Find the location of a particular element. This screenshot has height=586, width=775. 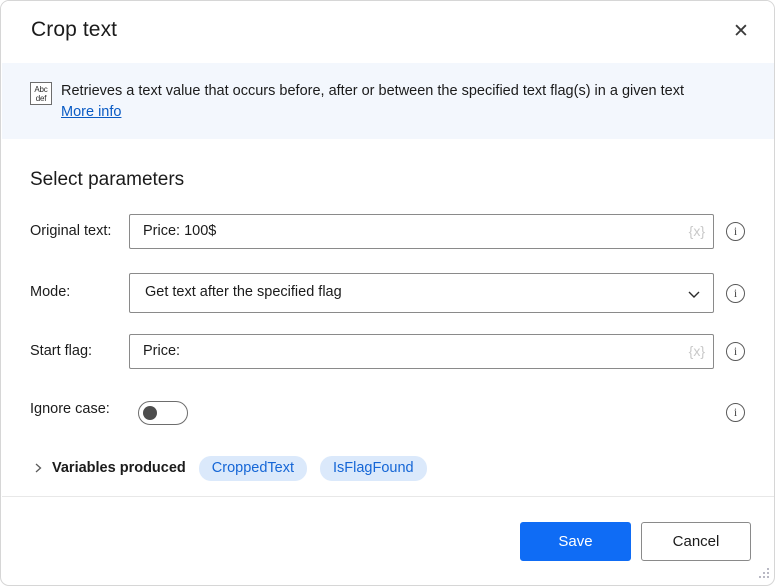

start-flag-input: Price: {x} is located at coordinates (421, 351).